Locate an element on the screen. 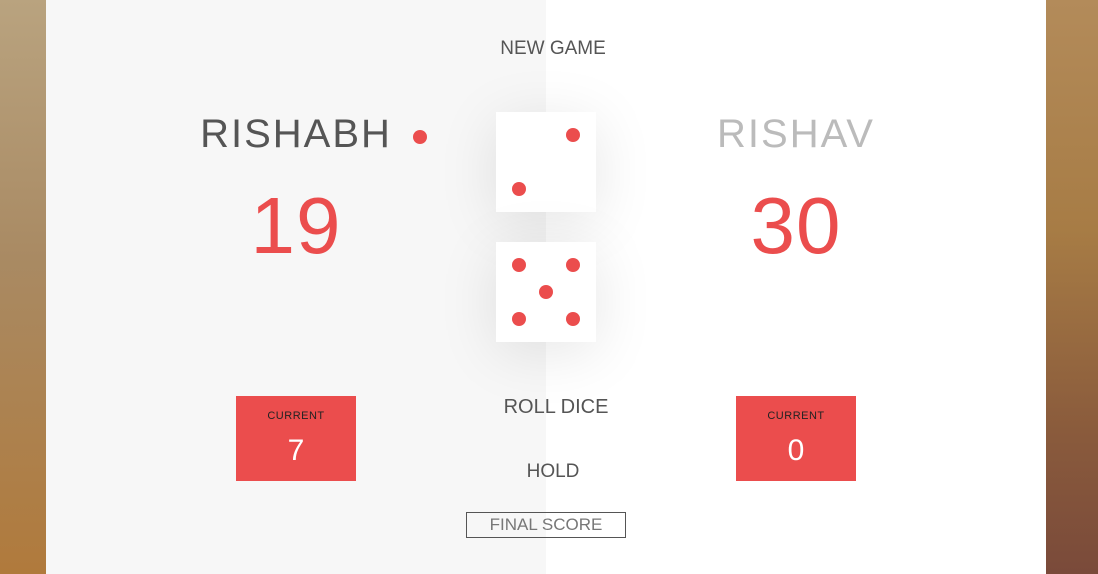 This screenshot has width=1098, height=574. player-2-current-box: CURRENT 0 is located at coordinates (796, 438).